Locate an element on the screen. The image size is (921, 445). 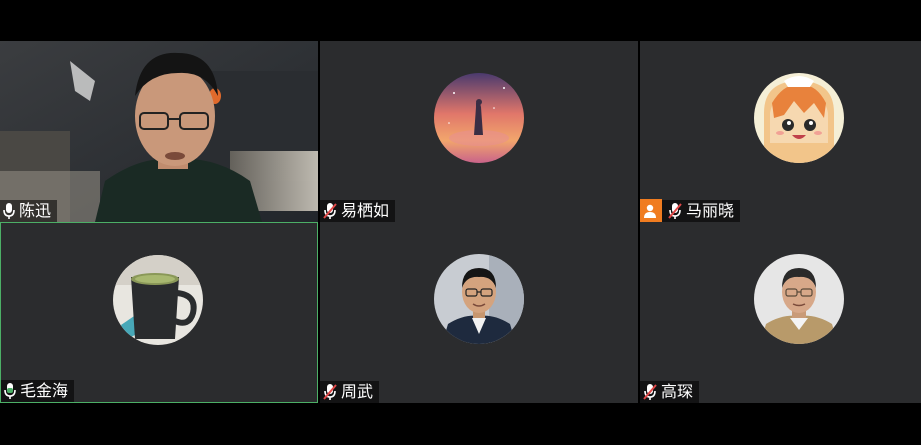
participant-name-bar: 高琛 is located at coordinates (670, 392).